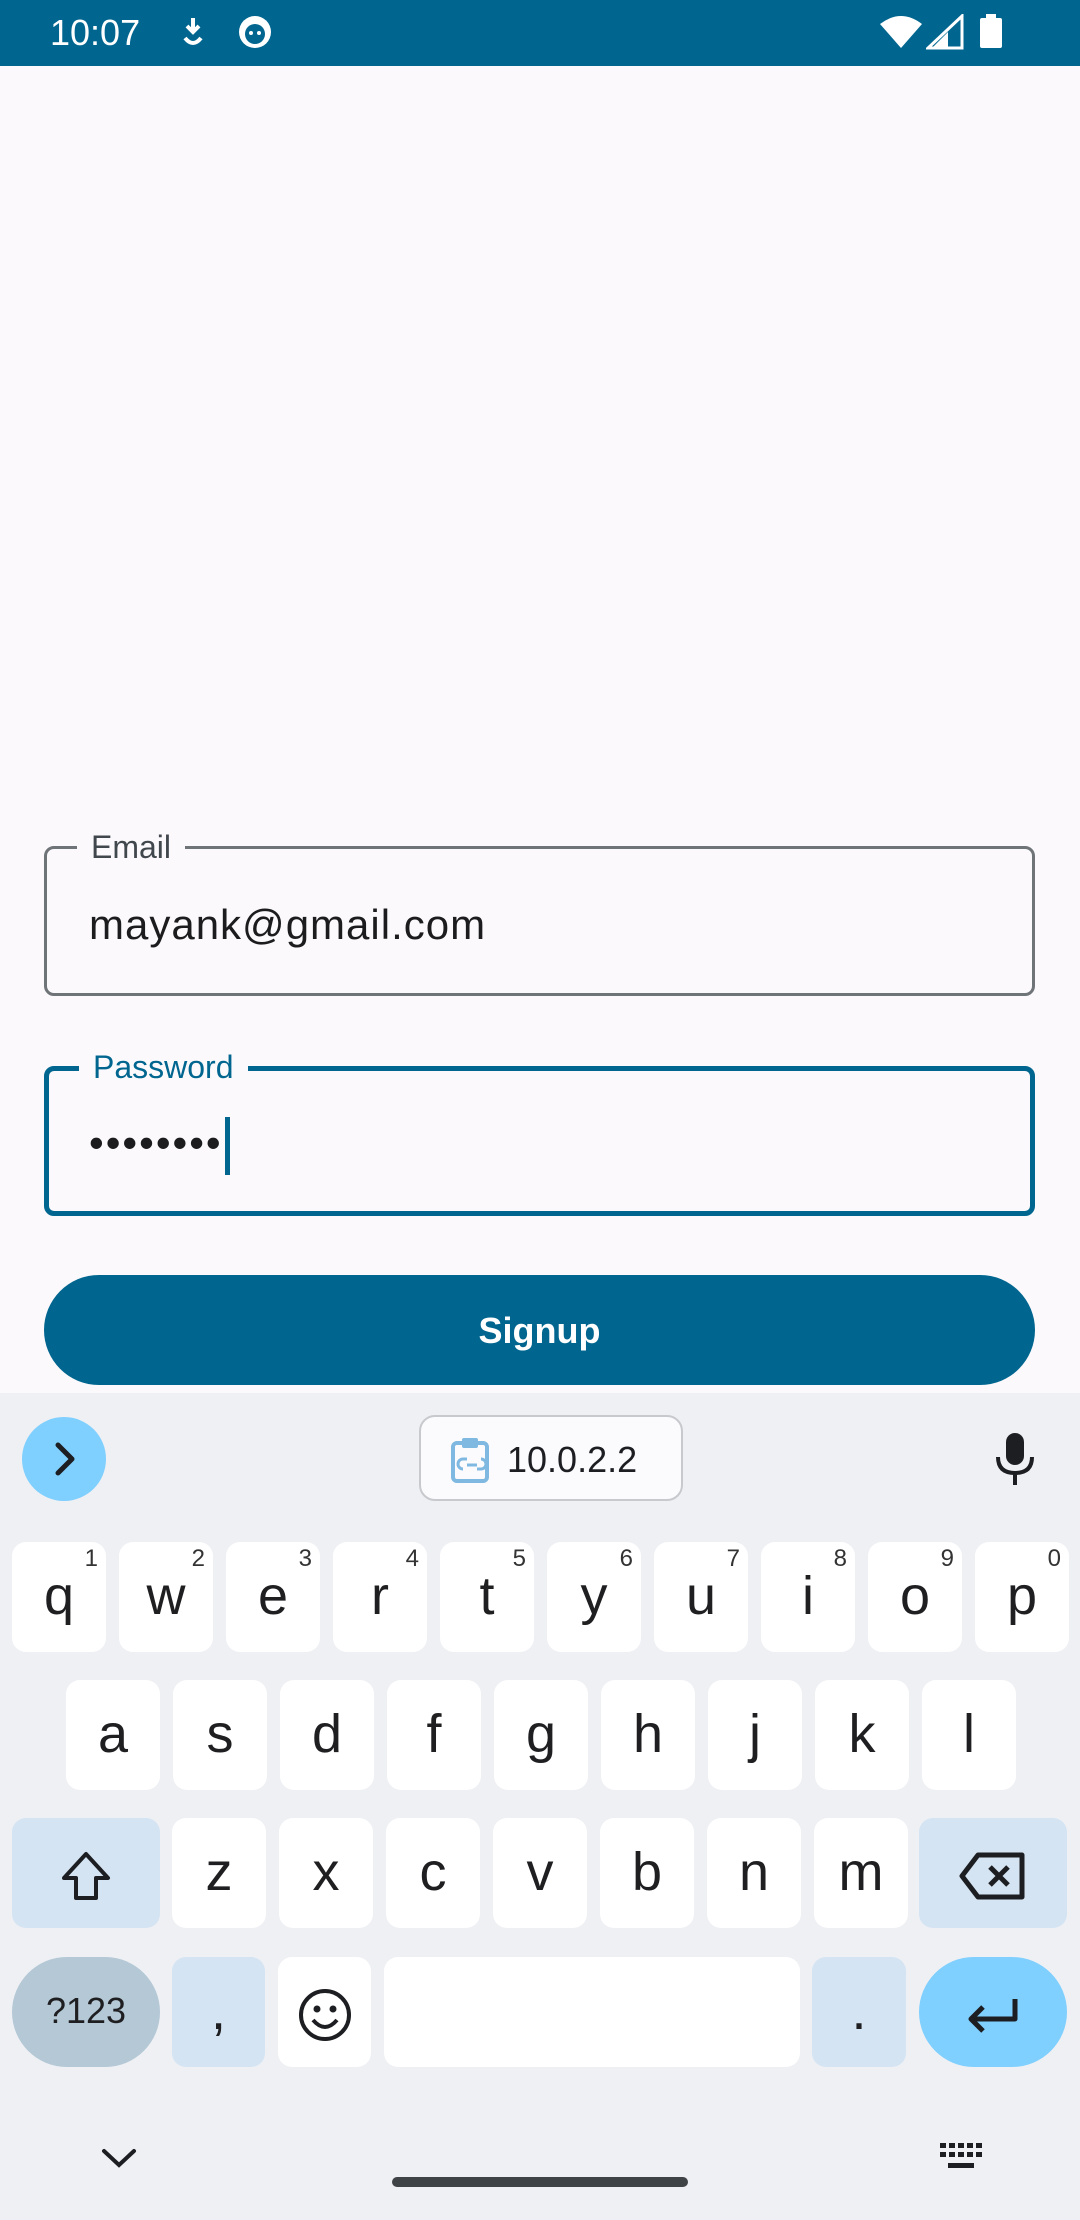 The image size is (1080, 2220). I want to click on key-label: p, so click(1022, 1596).